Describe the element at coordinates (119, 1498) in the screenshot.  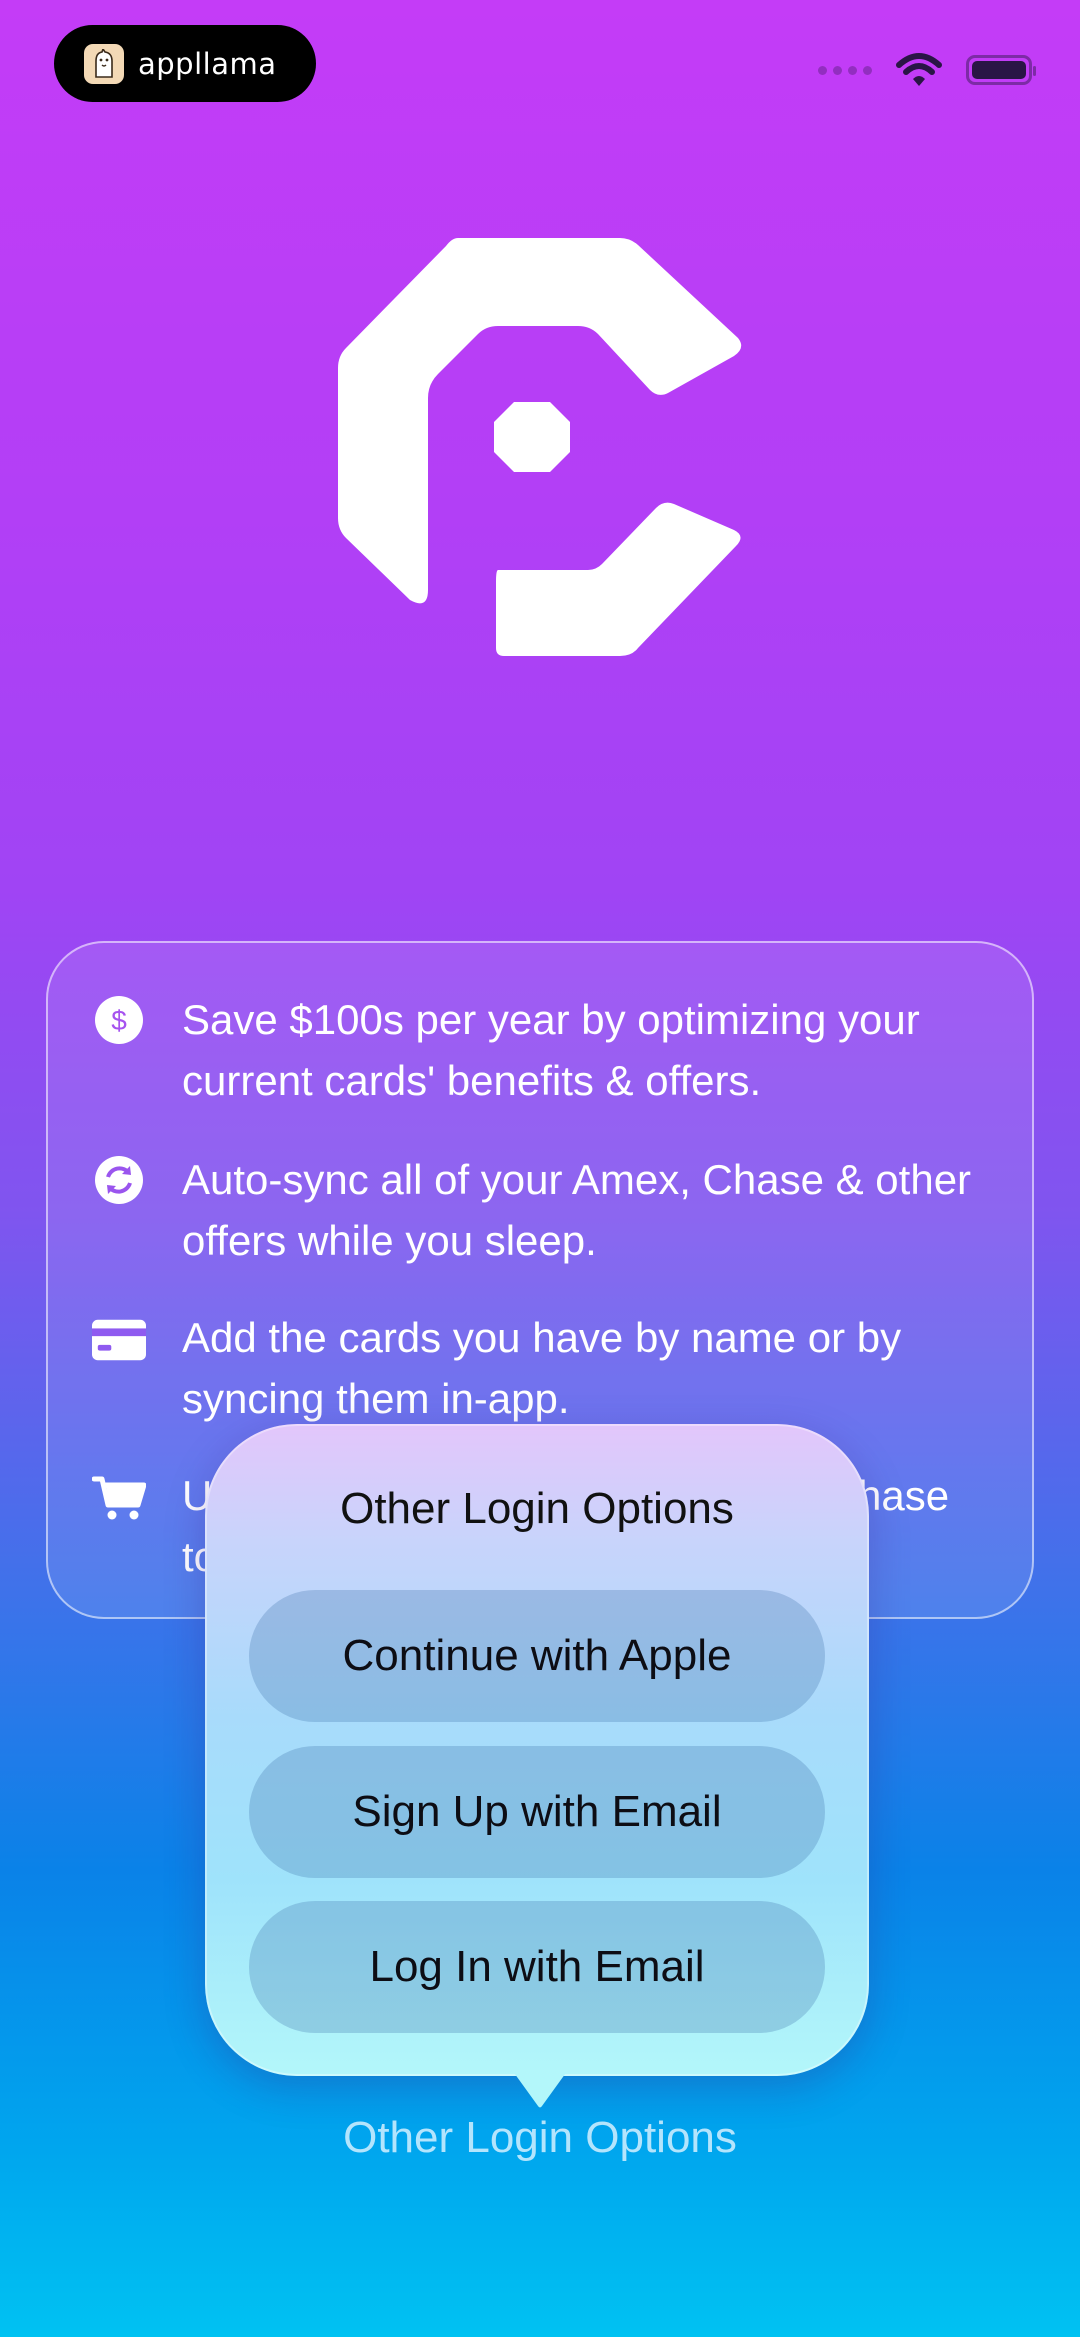
I see `cart-icon` at that location.